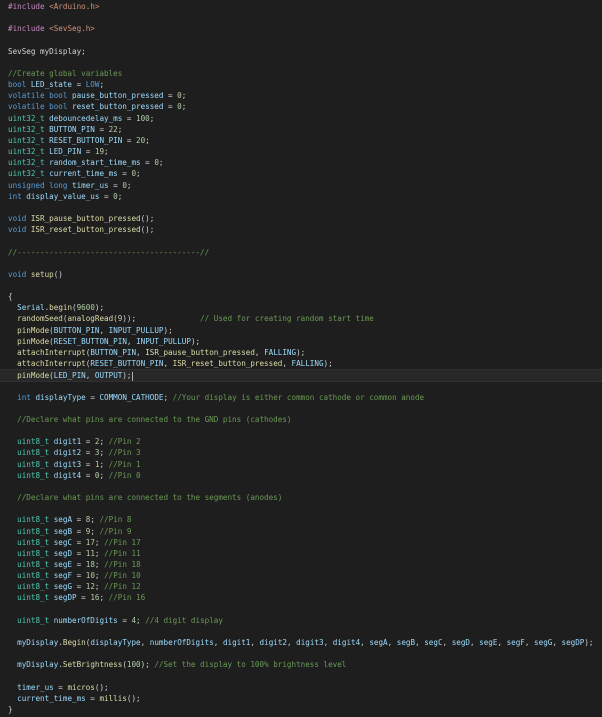  I want to click on code-token: segD, so click(460, 643).